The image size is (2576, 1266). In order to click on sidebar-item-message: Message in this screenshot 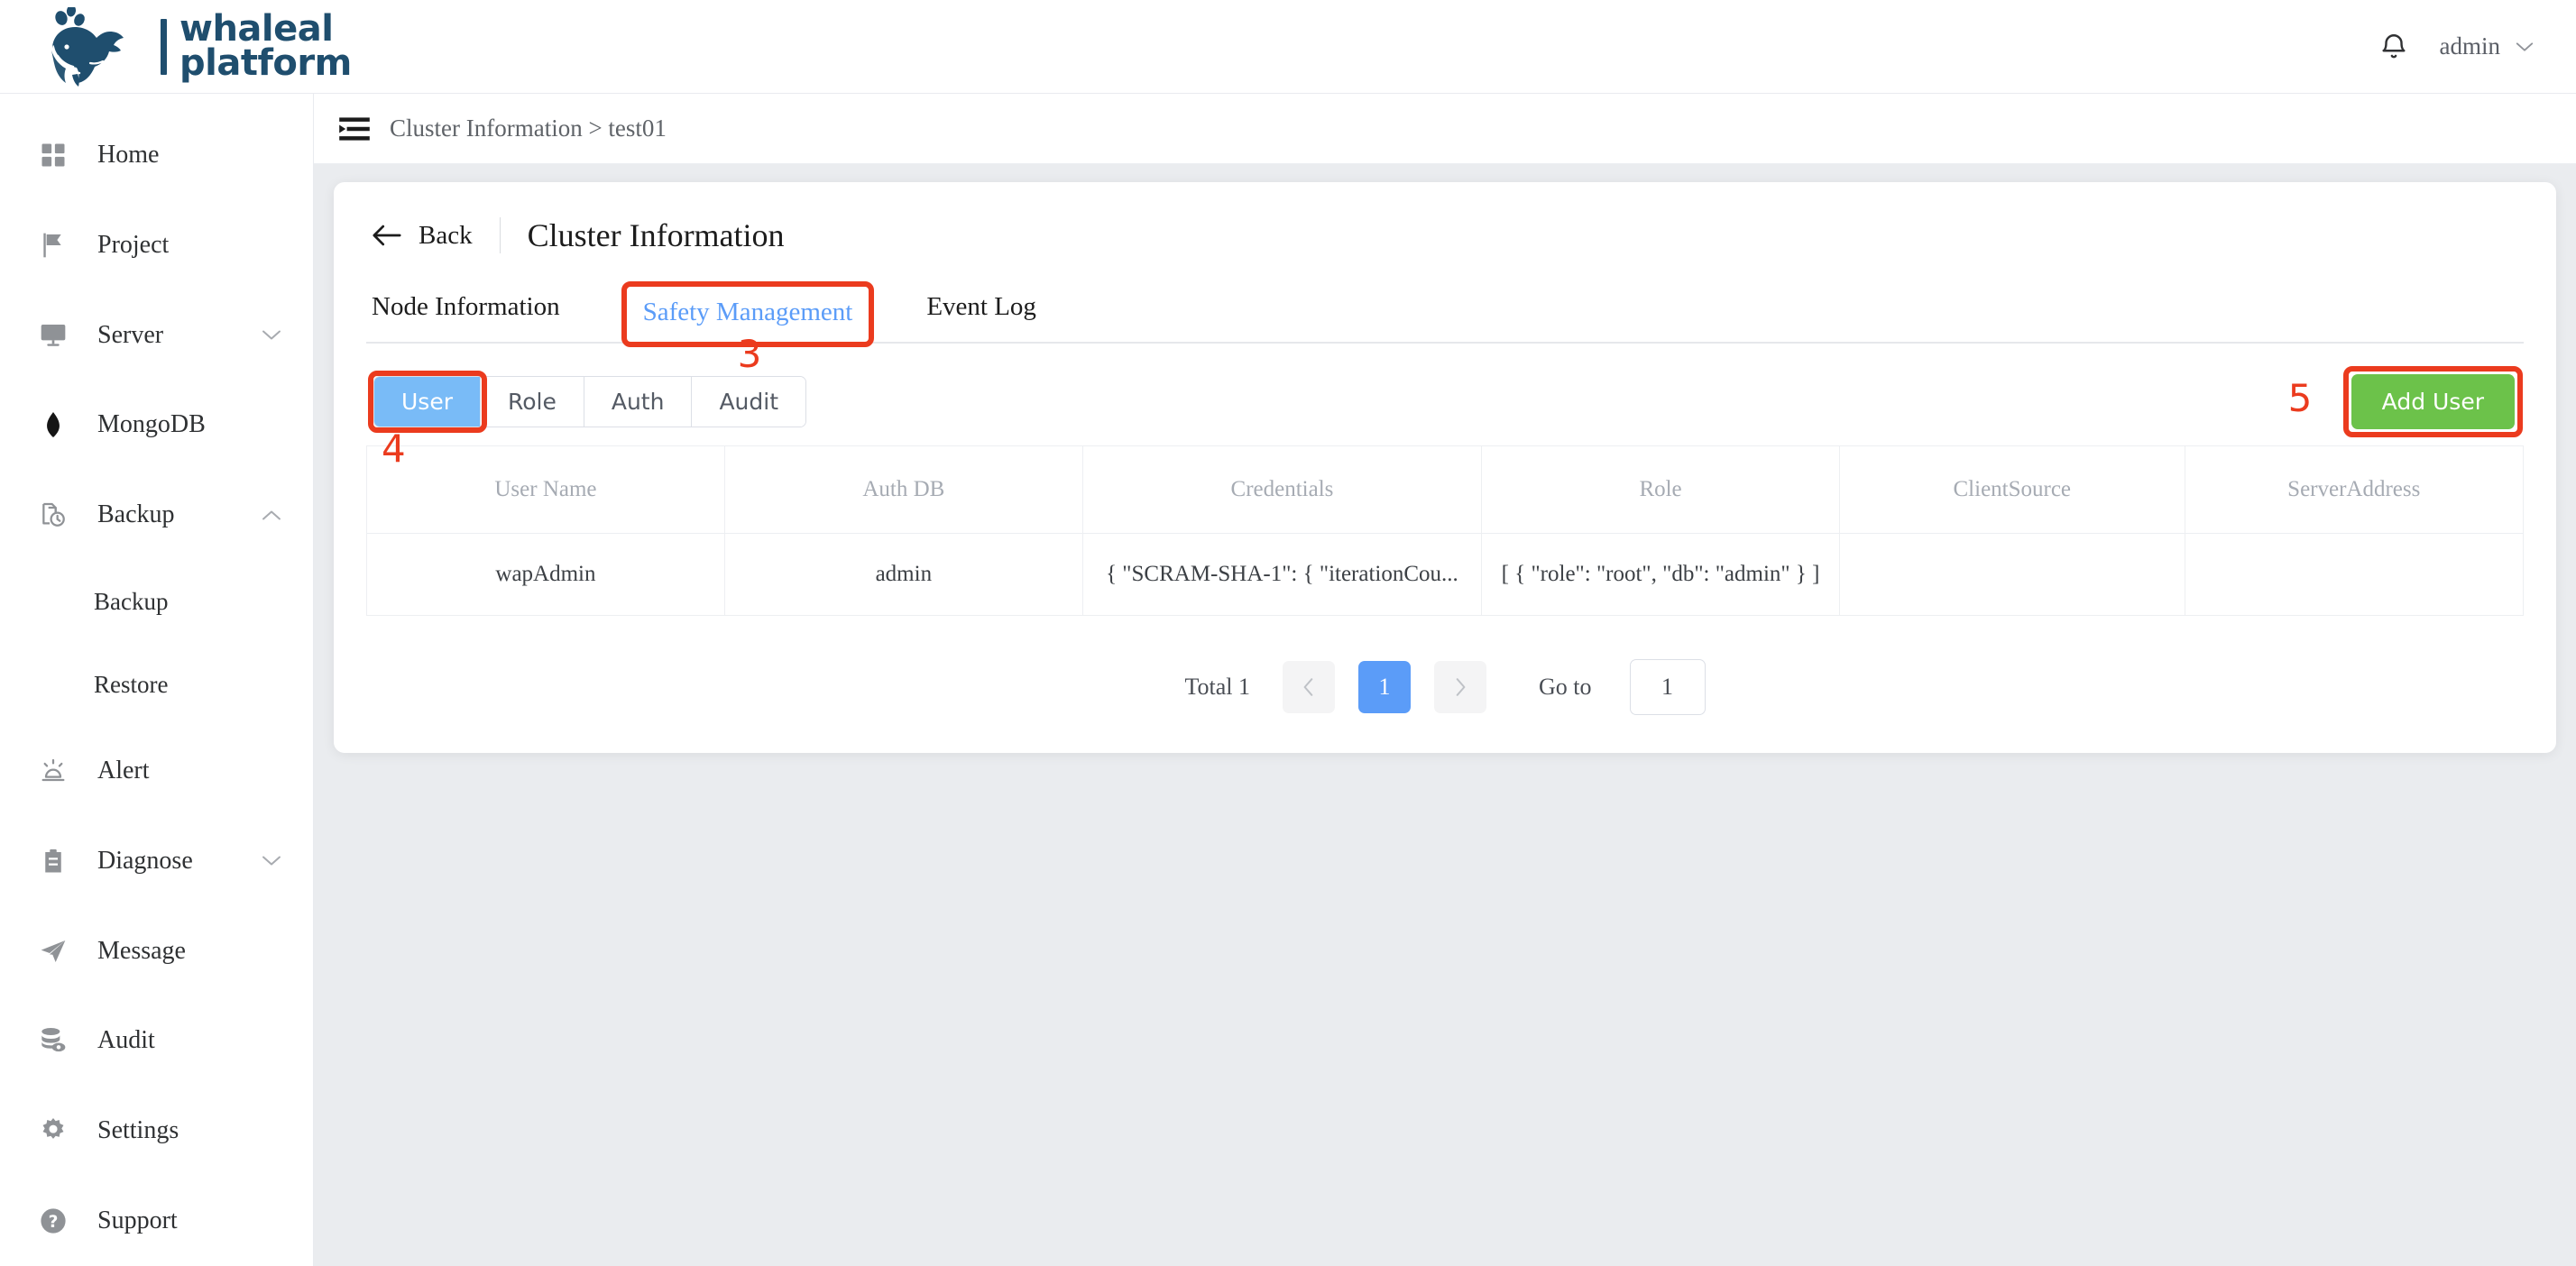, I will do `click(157, 951)`.